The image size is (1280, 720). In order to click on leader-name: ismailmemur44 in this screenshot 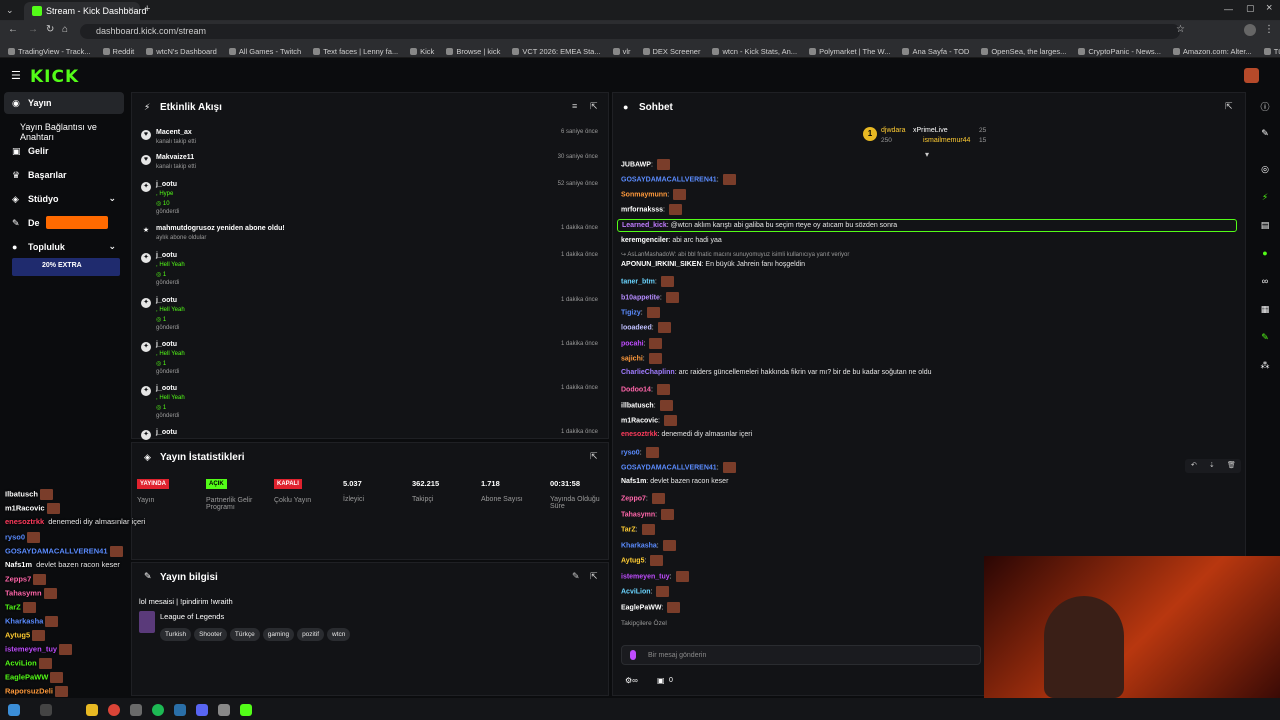, I will do `click(946, 140)`.